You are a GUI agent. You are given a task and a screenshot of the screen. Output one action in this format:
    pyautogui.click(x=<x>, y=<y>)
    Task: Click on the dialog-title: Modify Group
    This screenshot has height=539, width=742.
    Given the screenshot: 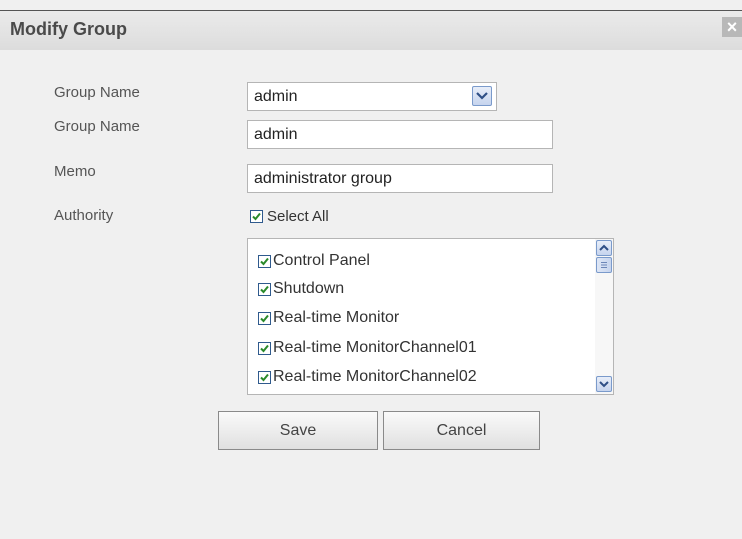 What is the action you would take?
    pyautogui.click(x=68, y=29)
    